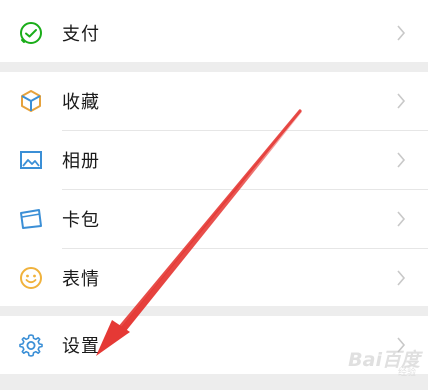 Image resolution: width=428 pixels, height=390 pixels. What do you see at coordinates (214, 160) in the screenshot?
I see `menu-item-album: 相册` at bounding box center [214, 160].